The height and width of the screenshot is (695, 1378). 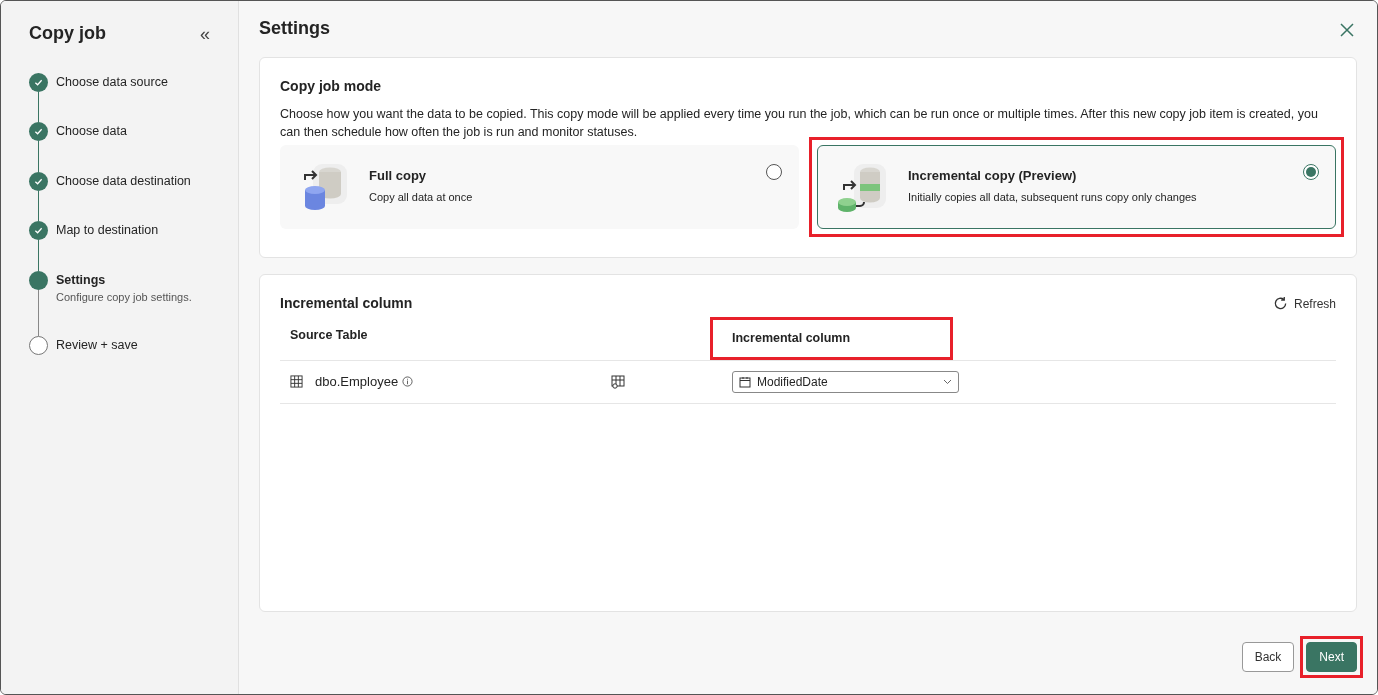 What do you see at coordinates (205, 33) in the screenshot?
I see `collapse-button: «` at bounding box center [205, 33].